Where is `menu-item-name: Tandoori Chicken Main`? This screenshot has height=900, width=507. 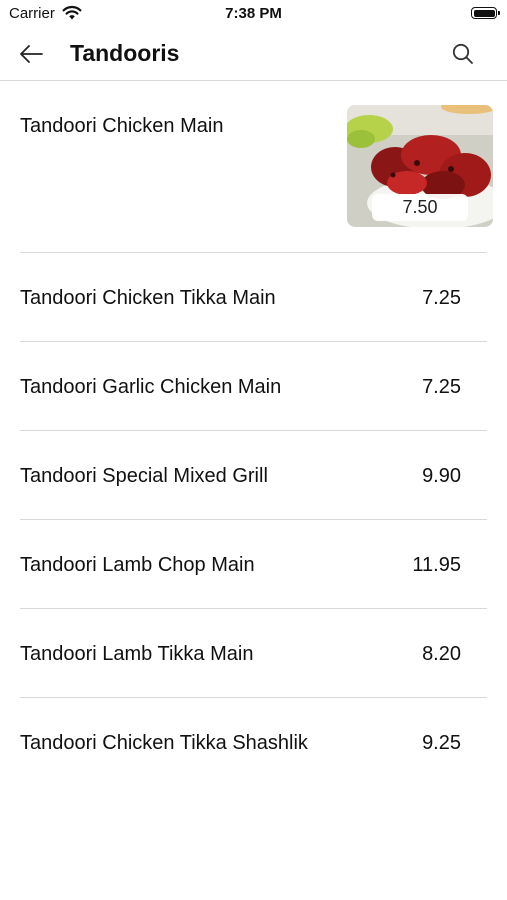 menu-item-name: Tandoori Chicken Main is located at coordinates (122, 126).